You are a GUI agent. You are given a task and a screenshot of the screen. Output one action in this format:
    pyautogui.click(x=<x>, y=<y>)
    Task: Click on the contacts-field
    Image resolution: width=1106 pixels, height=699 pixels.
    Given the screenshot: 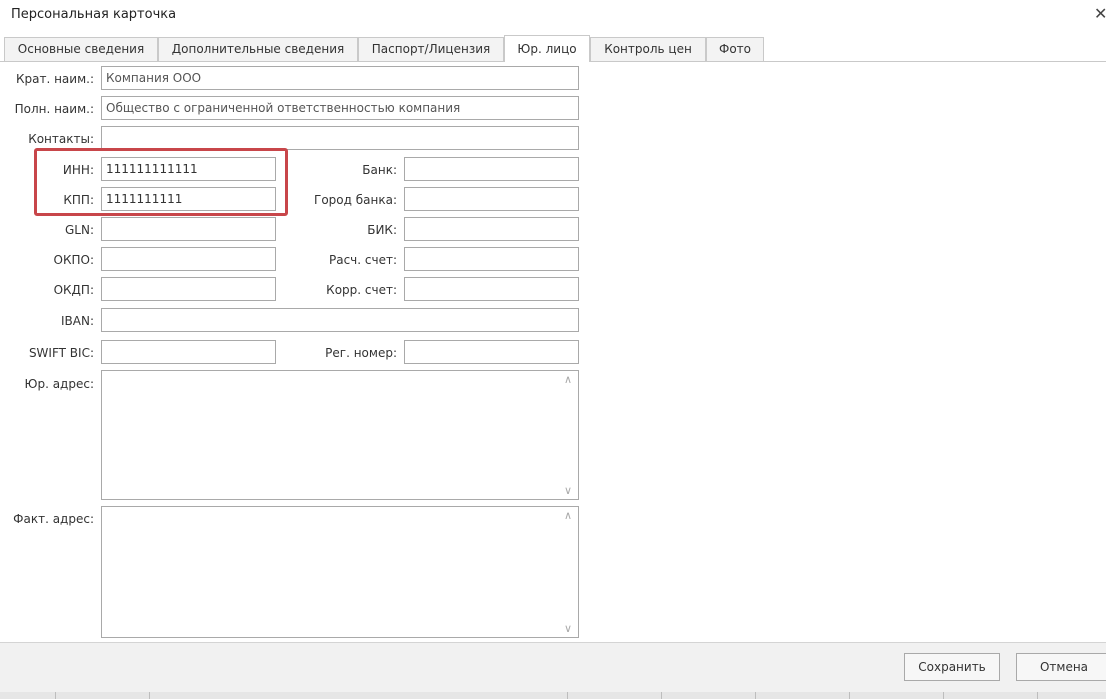 What is the action you would take?
    pyautogui.click(x=340, y=138)
    